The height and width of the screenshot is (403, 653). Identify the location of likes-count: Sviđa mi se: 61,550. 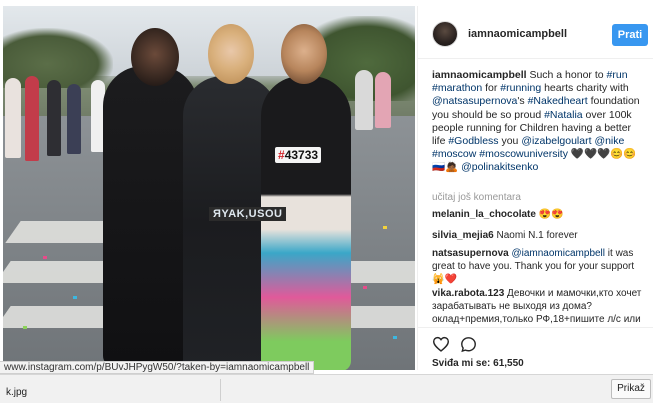
(478, 363).